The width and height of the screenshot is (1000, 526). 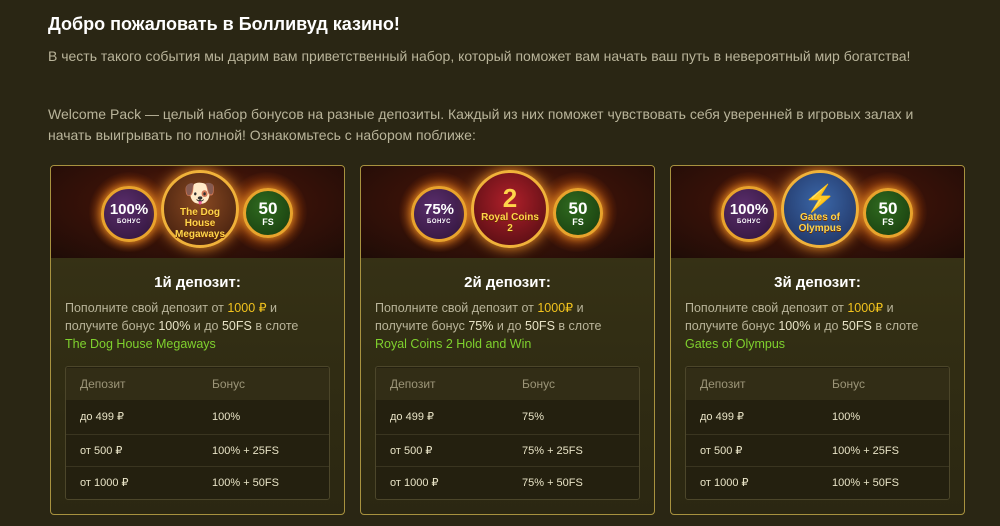 What do you see at coordinates (507, 482) in the screenshot?
I see `table-row: от 1000 ₽75% + 50FS` at bounding box center [507, 482].